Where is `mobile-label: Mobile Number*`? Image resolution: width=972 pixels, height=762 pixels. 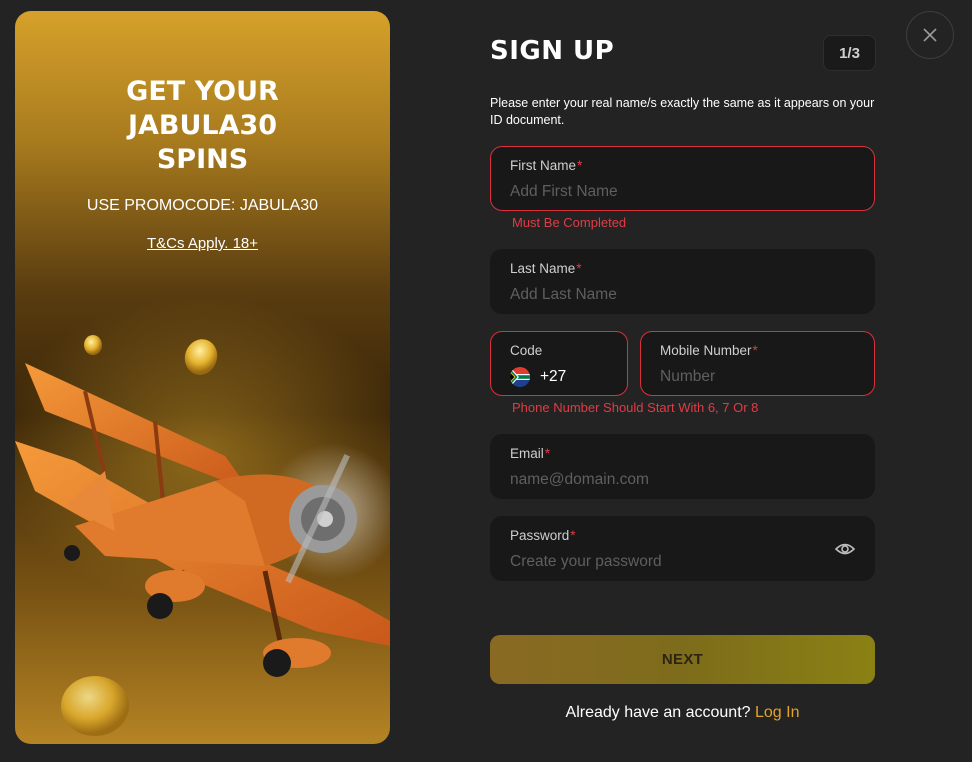 mobile-label: Mobile Number* is located at coordinates (709, 350).